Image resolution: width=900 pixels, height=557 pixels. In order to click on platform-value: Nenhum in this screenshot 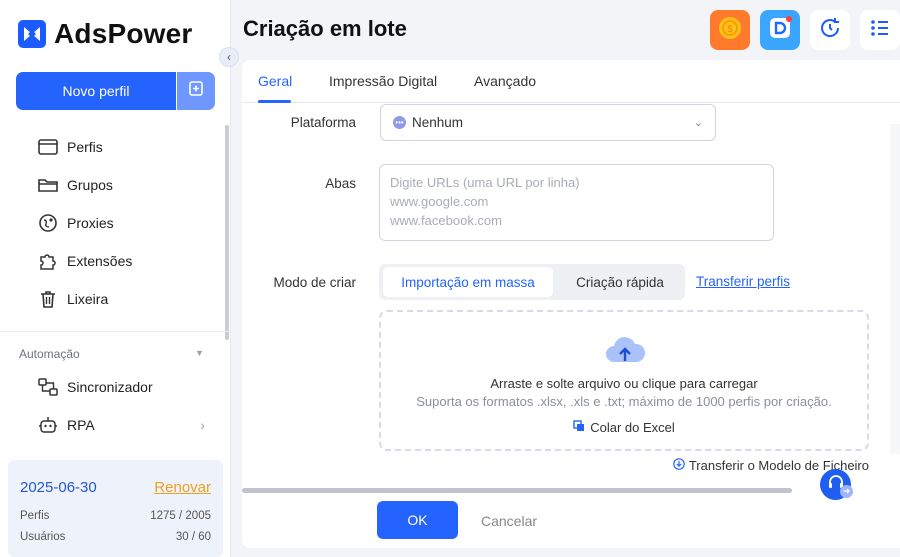, I will do `click(438, 122)`.